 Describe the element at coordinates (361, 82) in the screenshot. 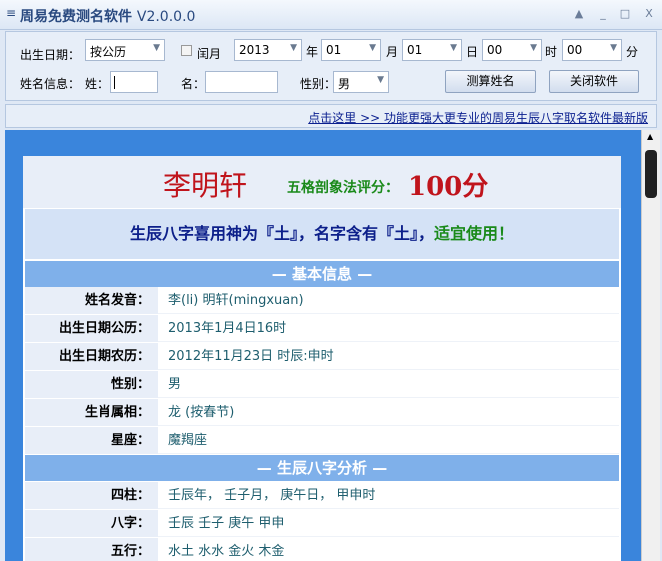

I see `gender-select: 男 ▼` at that location.